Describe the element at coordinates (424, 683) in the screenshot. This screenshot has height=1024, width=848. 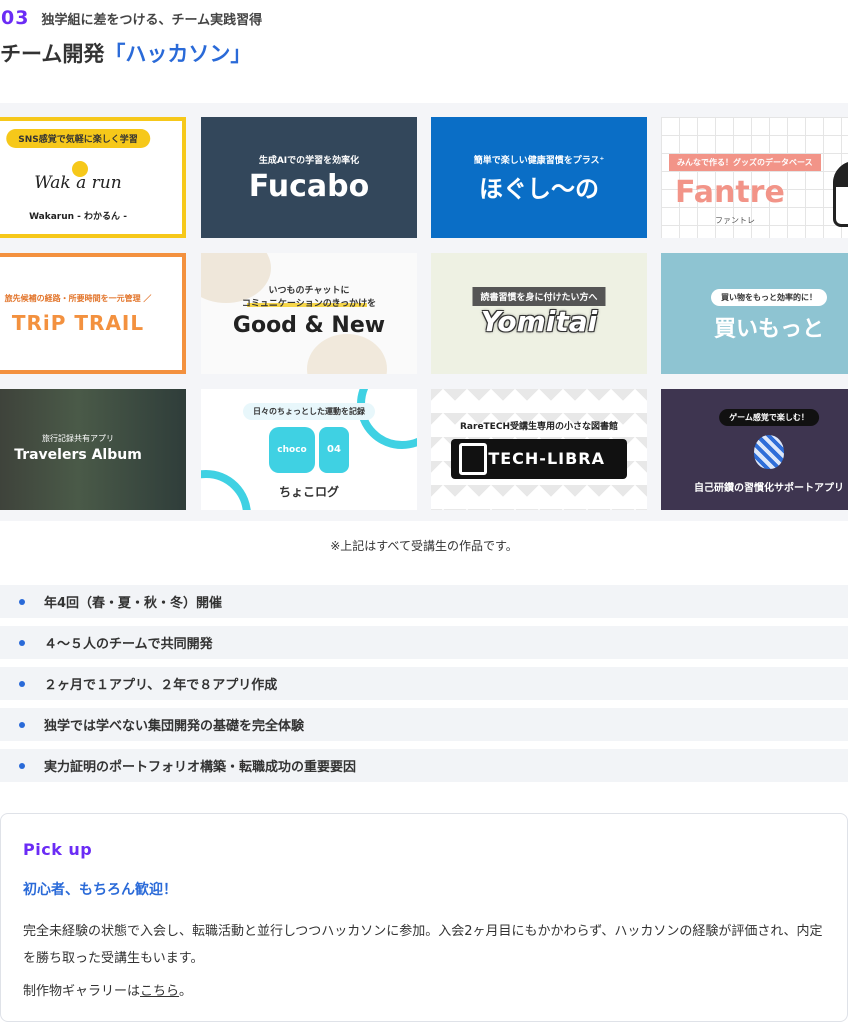
I see `list-item: ２ヶ月で１アプリ、２年で８アプリ作成` at that location.